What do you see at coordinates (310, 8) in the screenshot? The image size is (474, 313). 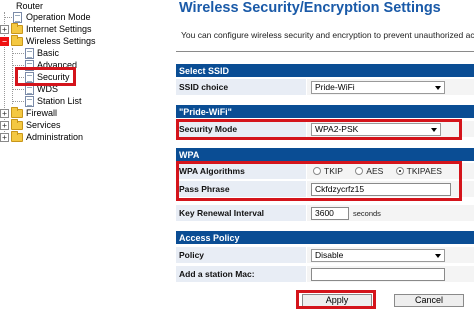 I see `page-title: Wireless Security/Encryption Settings` at bounding box center [310, 8].